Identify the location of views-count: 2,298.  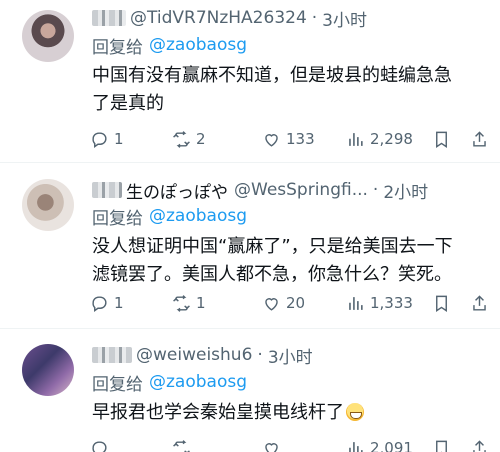
(391, 139).